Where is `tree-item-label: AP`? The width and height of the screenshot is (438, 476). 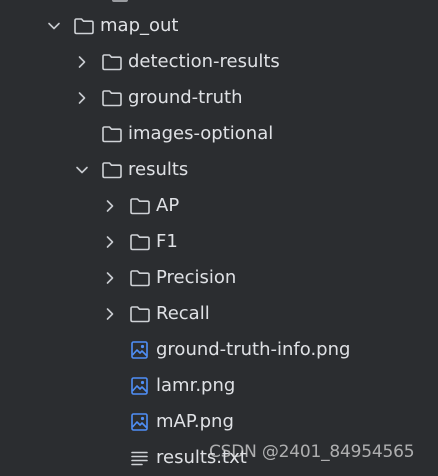
tree-item-label: AP is located at coordinates (168, 205).